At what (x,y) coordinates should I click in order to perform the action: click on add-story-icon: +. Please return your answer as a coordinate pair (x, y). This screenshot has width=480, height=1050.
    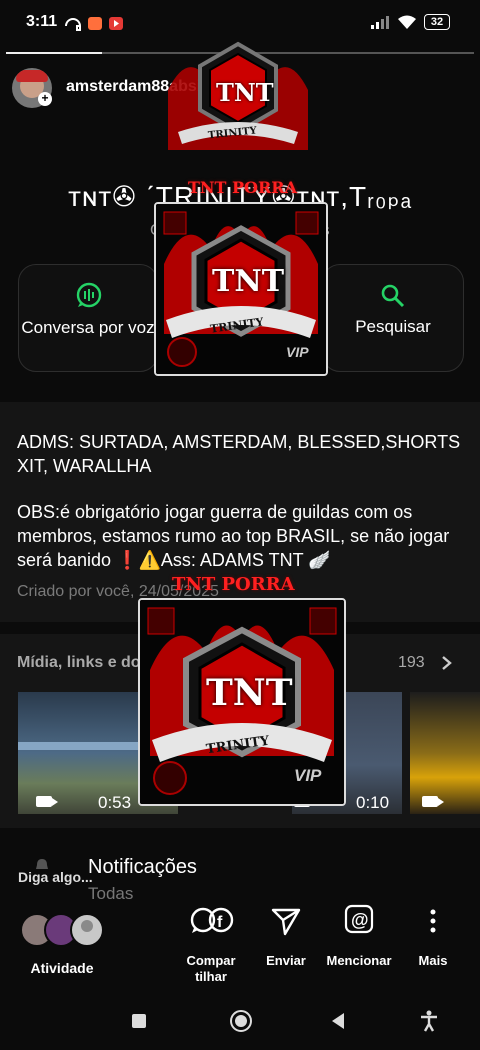
    Looking at the image, I should click on (45, 99).